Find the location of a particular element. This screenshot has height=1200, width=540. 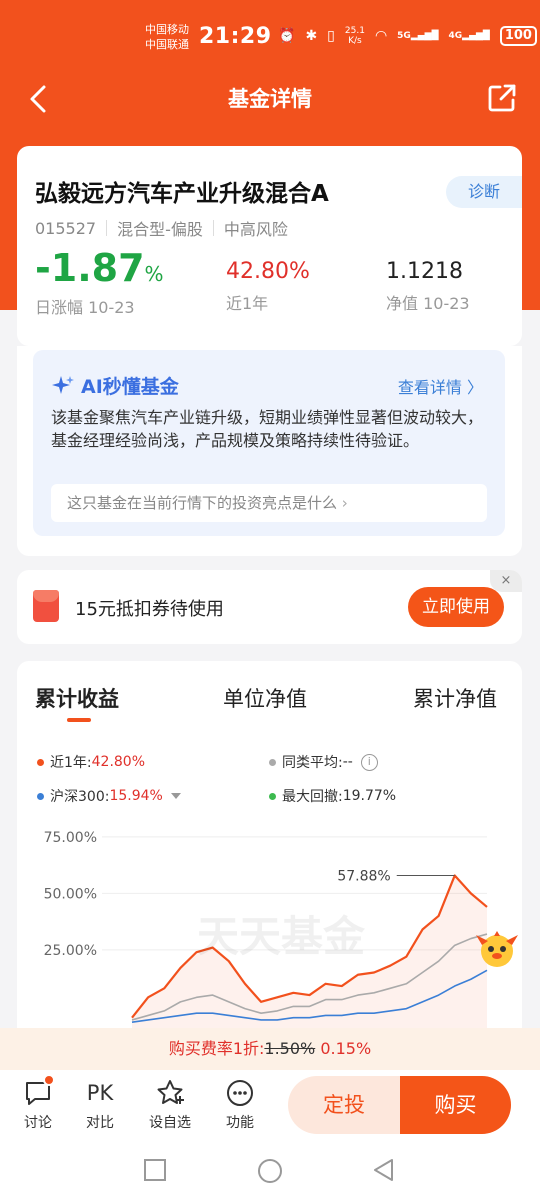

clock: 21:29 is located at coordinates (235, 36).